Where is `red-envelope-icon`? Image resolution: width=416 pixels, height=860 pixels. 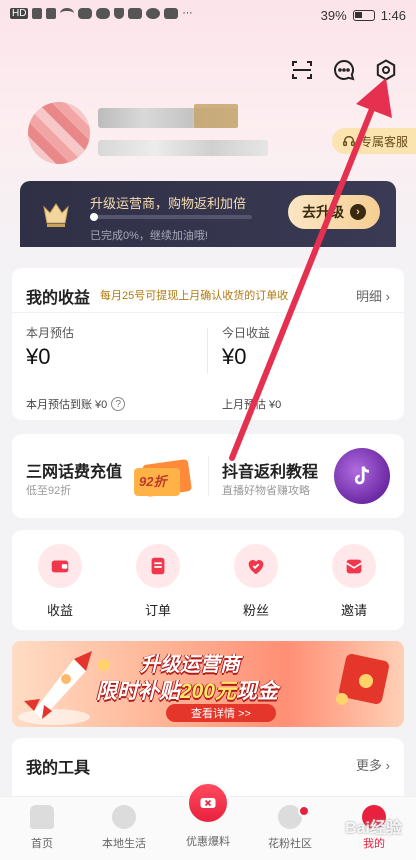 red-envelope-icon is located at coordinates (362, 679).